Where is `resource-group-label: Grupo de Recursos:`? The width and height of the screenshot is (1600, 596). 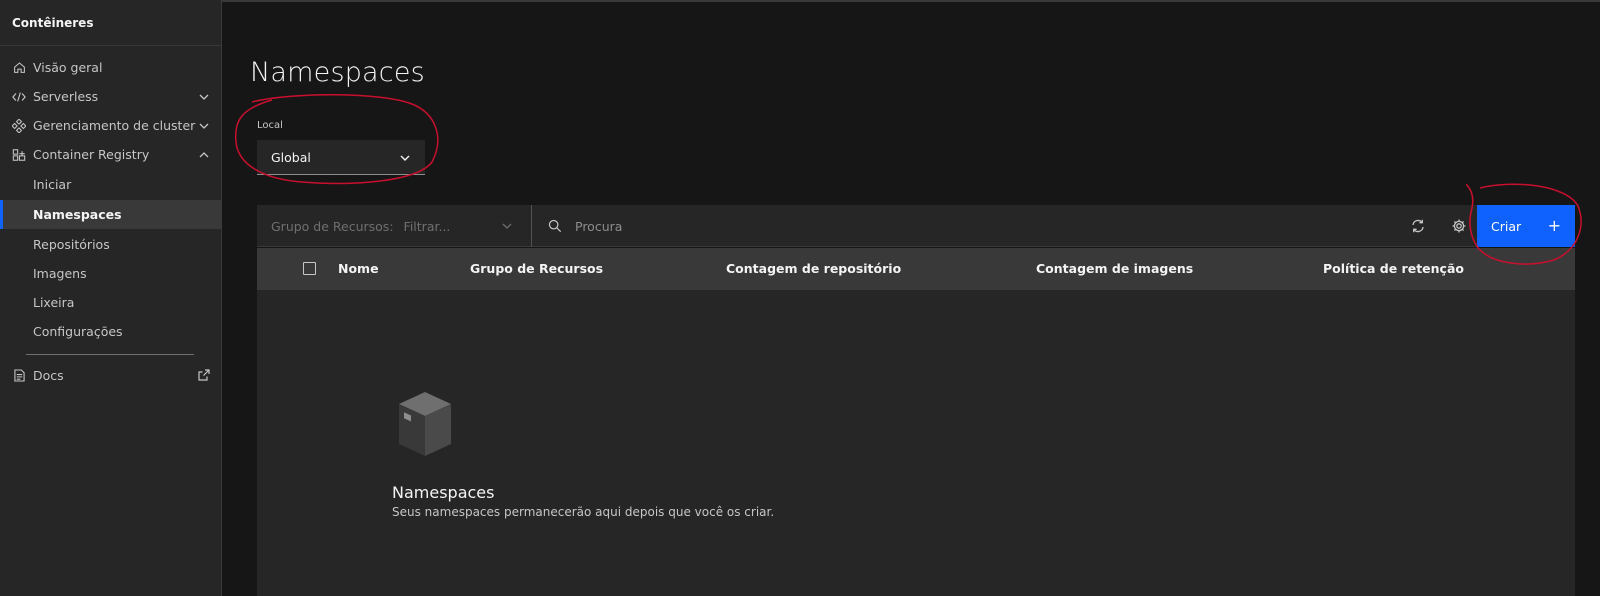 resource-group-label: Grupo de Recursos: is located at coordinates (332, 226).